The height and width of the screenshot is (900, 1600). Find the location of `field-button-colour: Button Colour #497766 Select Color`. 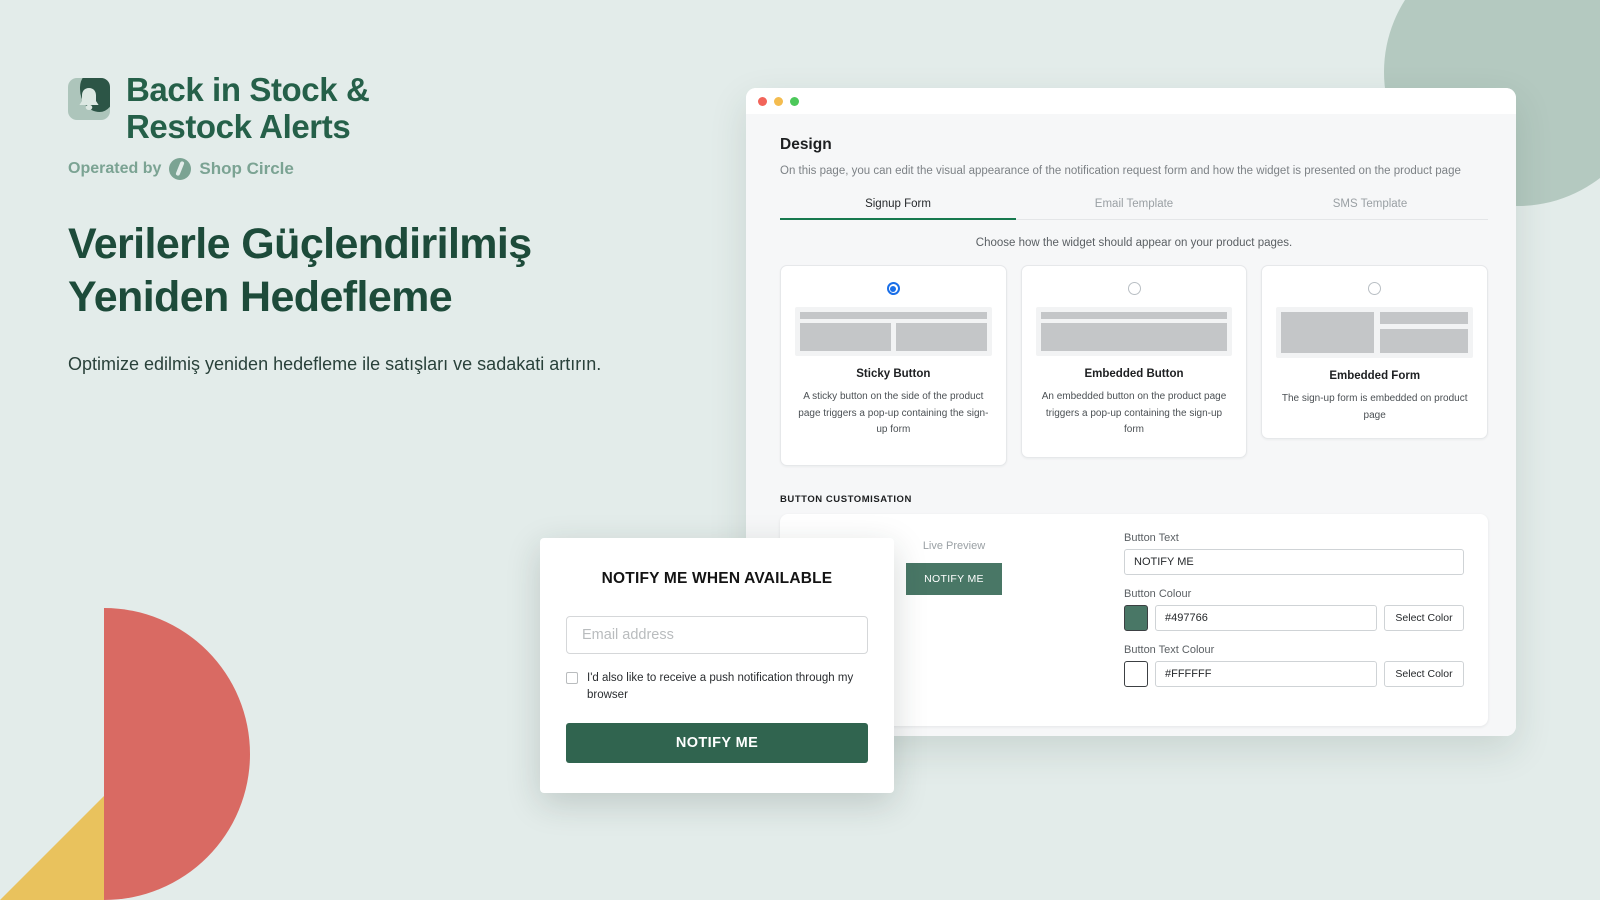

field-button-colour: Button Colour #497766 Select Color is located at coordinates (1294, 609).